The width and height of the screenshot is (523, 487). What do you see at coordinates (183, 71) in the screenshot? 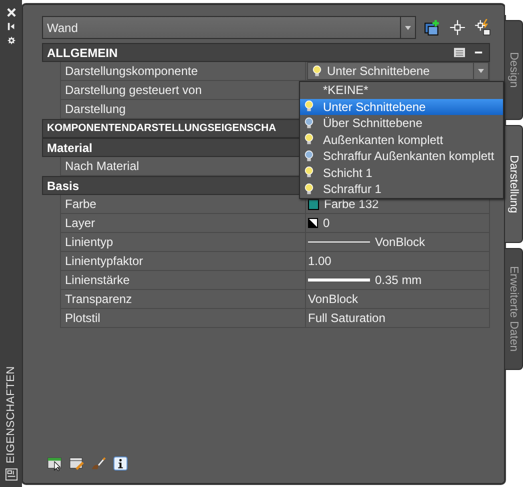
I see `property-label: Darstellungskomponente` at bounding box center [183, 71].